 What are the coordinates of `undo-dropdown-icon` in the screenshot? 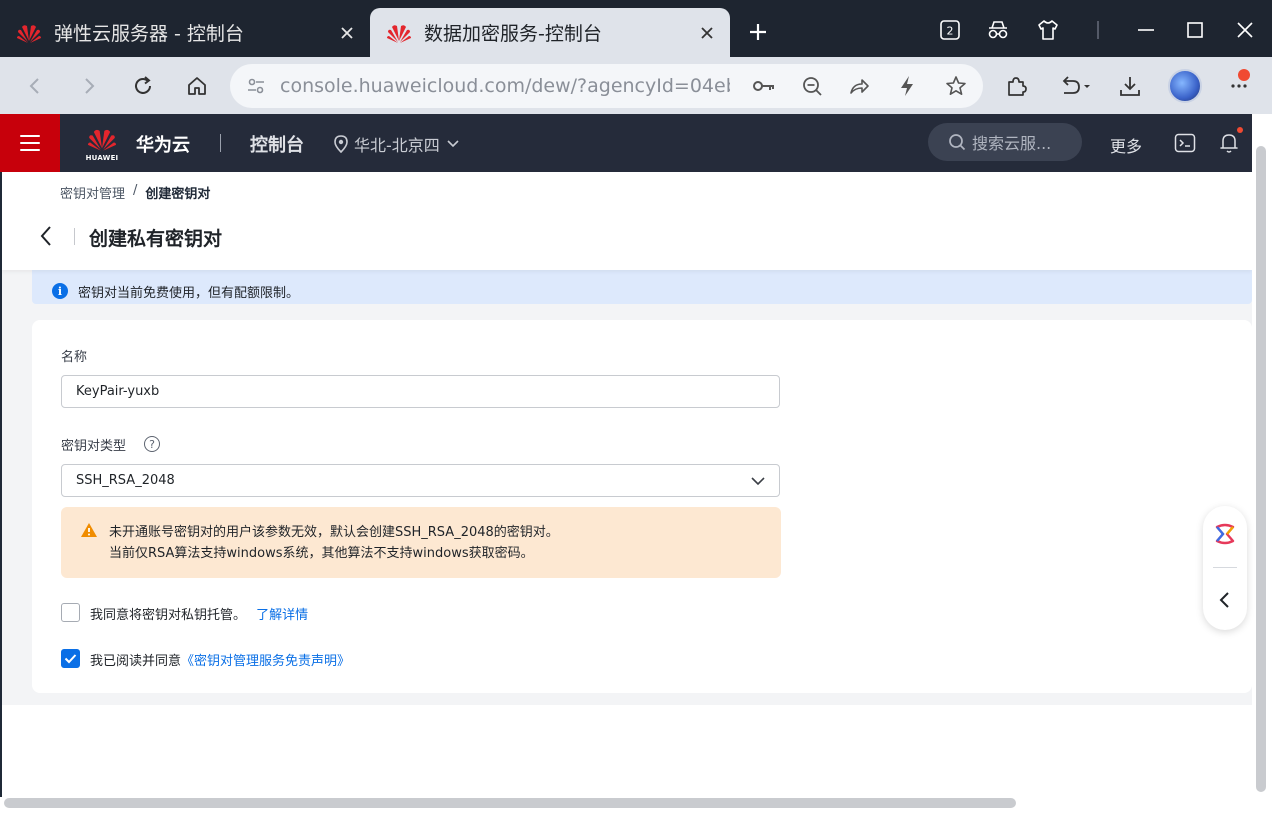 It's located at (1075, 86).